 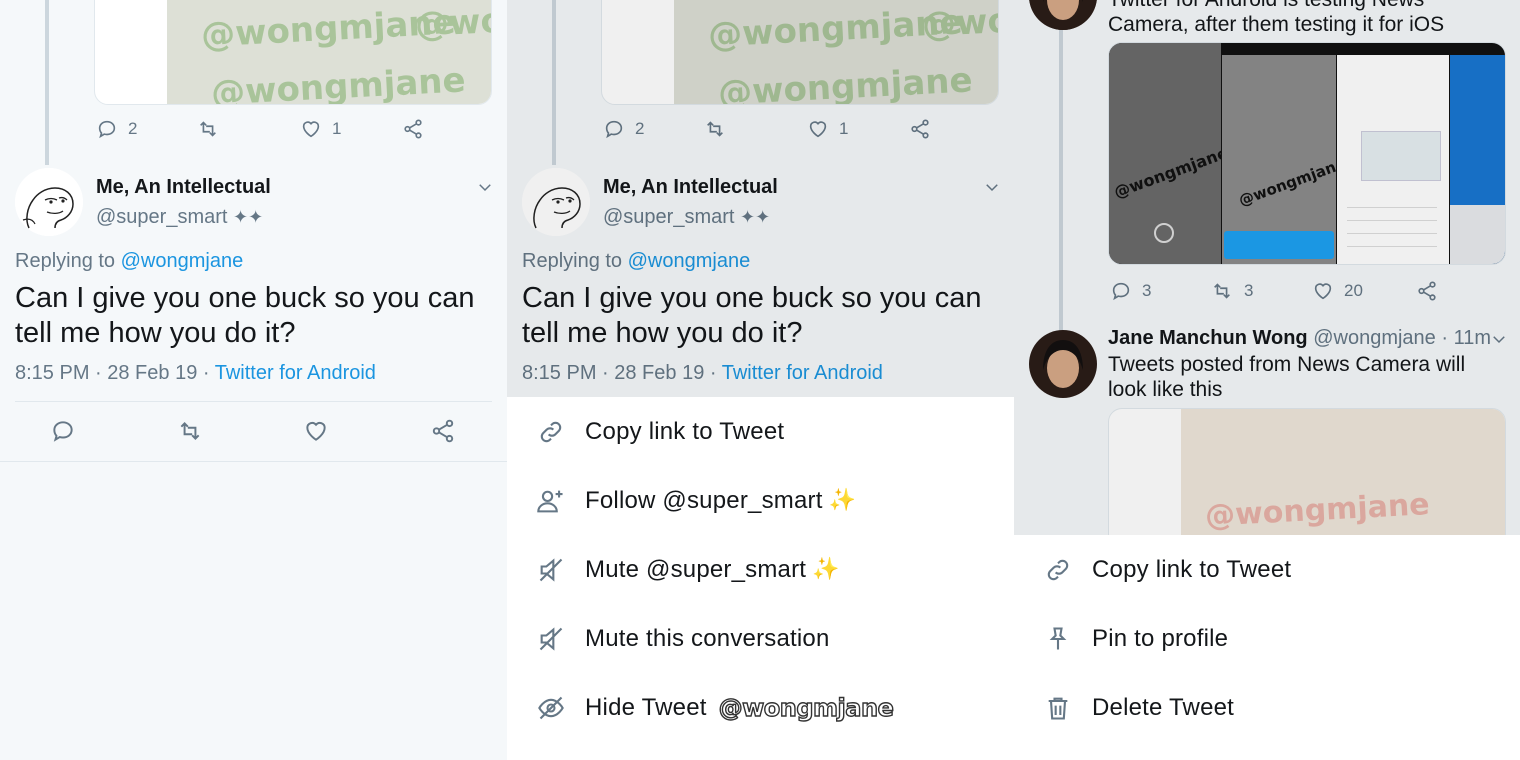 What do you see at coordinates (338, 82) in the screenshot?
I see `watermark-text-3: @wongmjane` at bounding box center [338, 82].